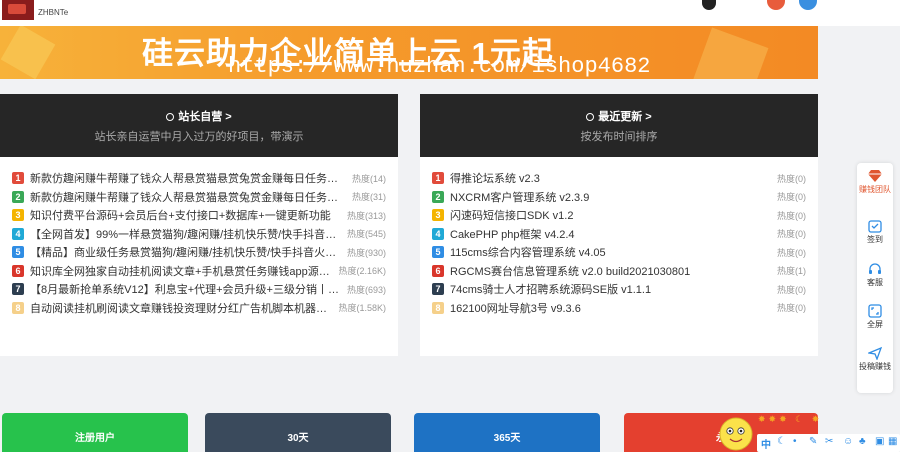 Image resolution: width=900 pixels, height=452 pixels. I want to click on tool-label: 签到, so click(875, 239).